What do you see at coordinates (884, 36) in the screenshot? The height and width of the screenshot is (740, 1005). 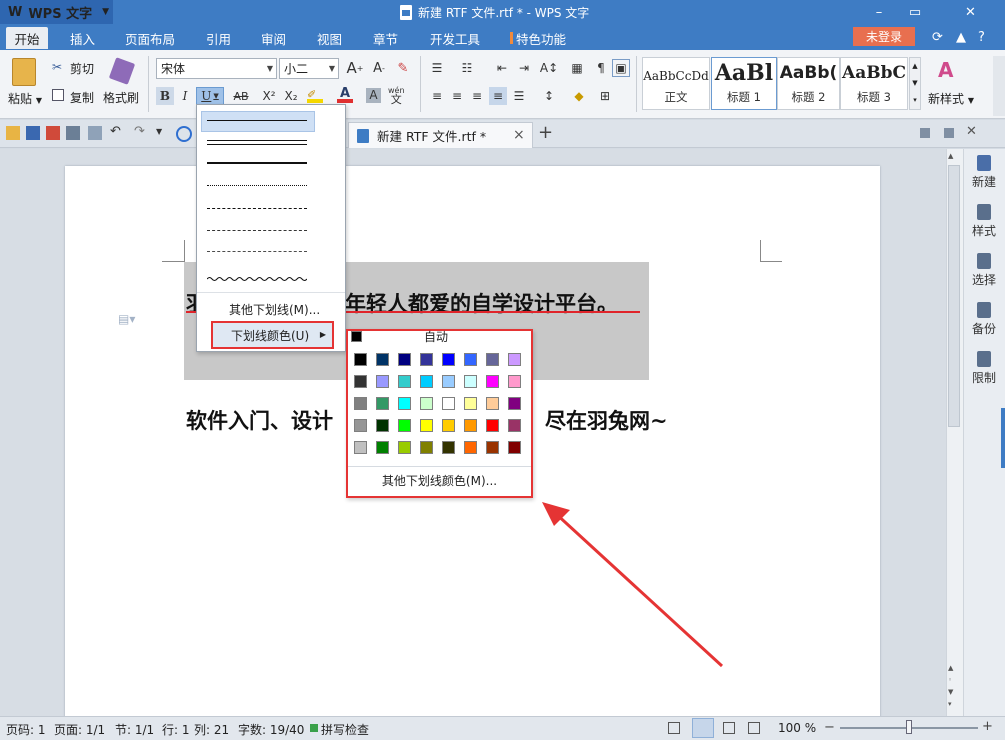 I see `login-button: 未登录` at bounding box center [884, 36].